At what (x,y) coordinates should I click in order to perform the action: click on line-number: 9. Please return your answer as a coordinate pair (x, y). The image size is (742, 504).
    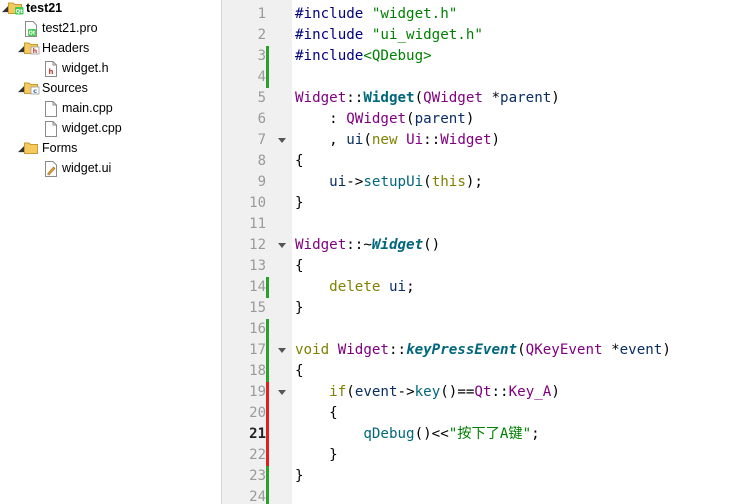
    Looking at the image, I should click on (261, 182).